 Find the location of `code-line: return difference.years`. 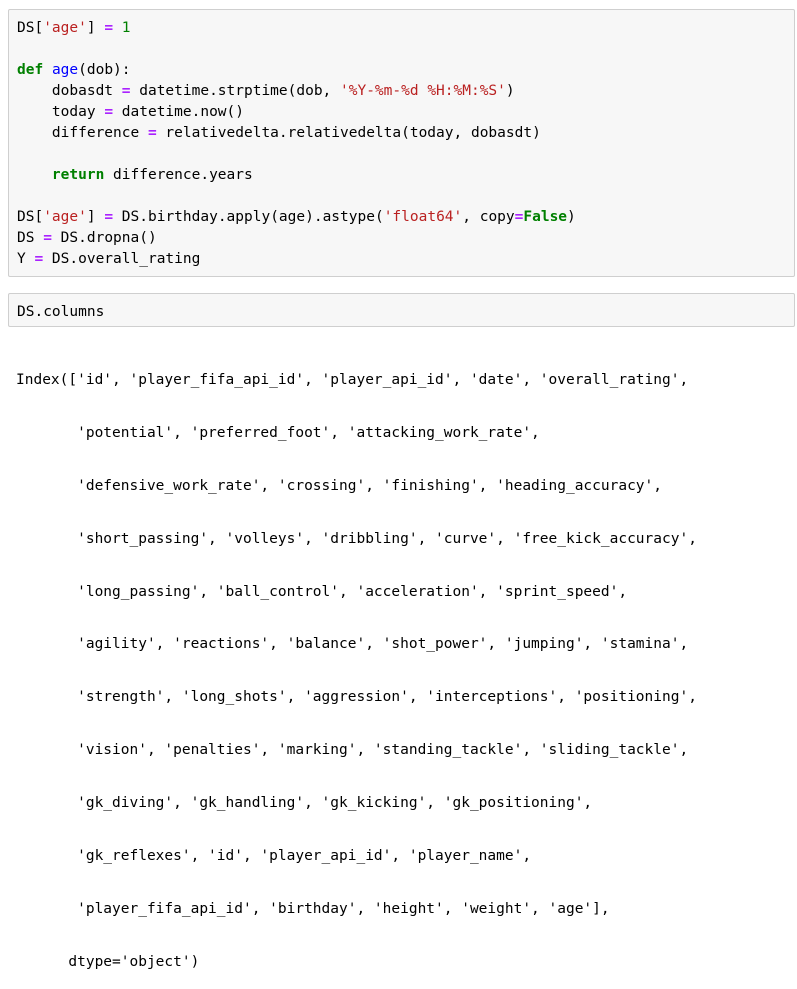

code-line: return difference.years is located at coordinates (152, 175).